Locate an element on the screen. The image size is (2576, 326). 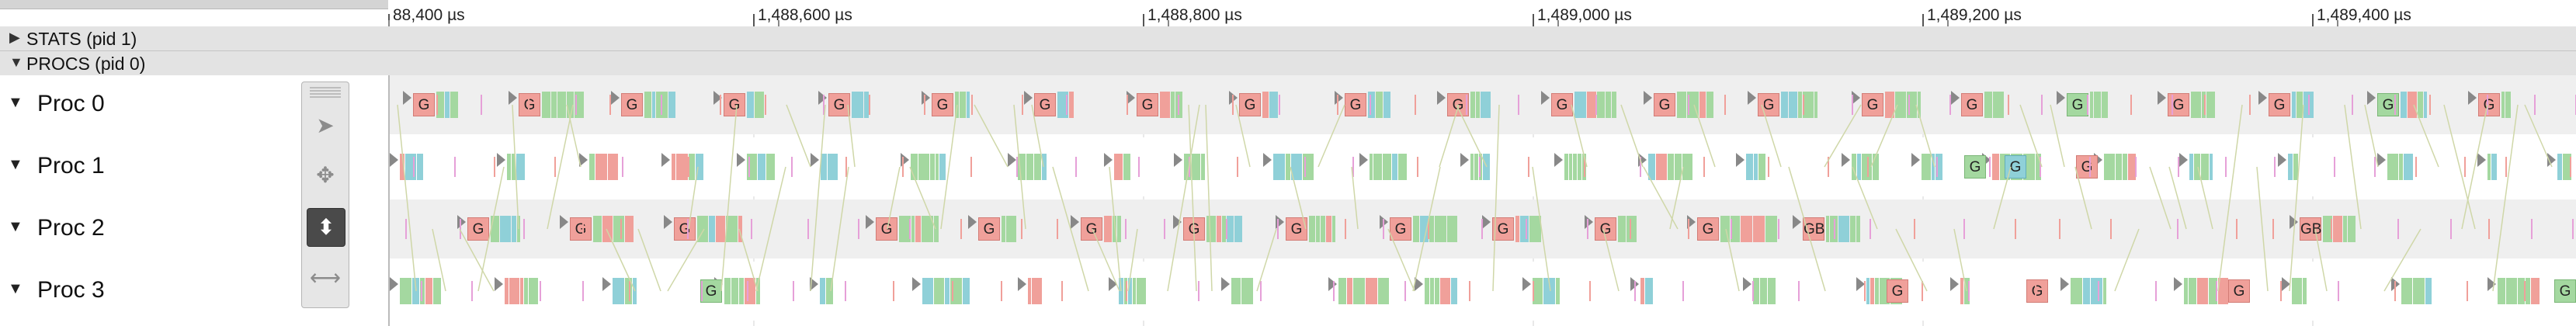
thread-name: Proc 0 is located at coordinates (71, 103).